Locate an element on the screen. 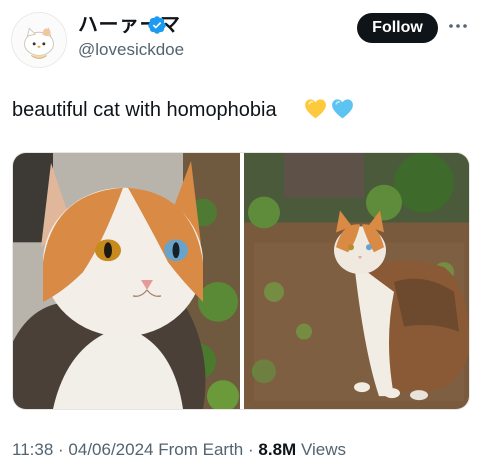 The image size is (480, 475). avatar is located at coordinates (39, 40).